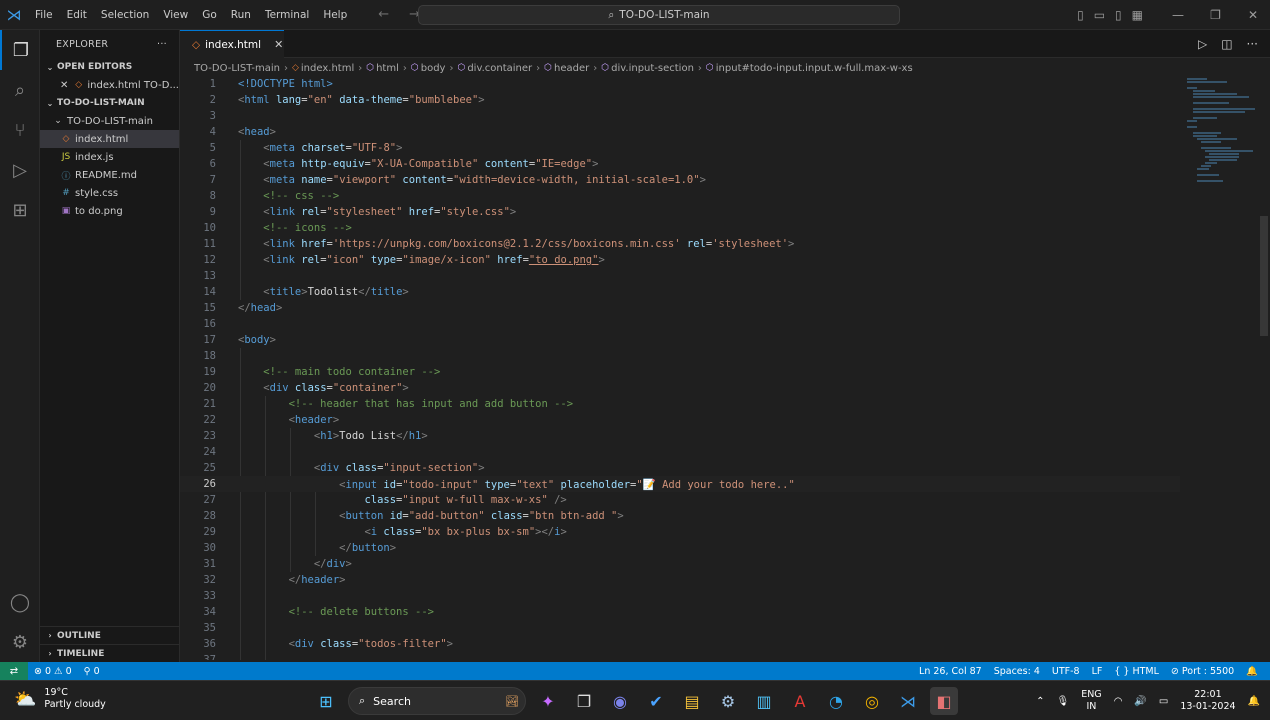 This screenshot has height=720, width=1270. I want to click on close-editor-icon: ✕, so click(66, 85).